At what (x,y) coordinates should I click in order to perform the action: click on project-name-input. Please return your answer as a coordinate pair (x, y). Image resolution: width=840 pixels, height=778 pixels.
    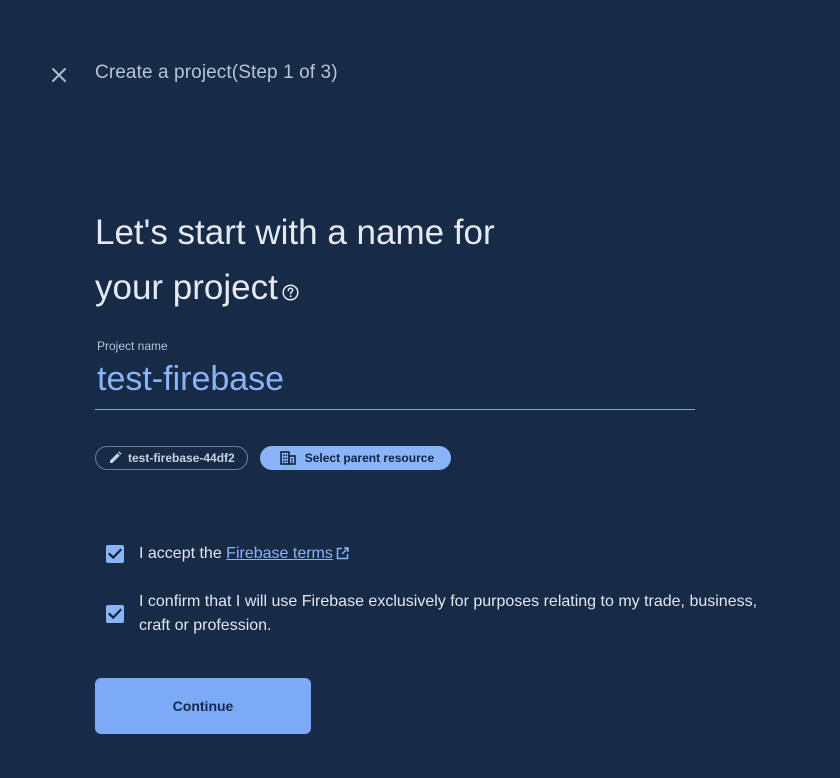
    Looking at the image, I should click on (396, 377).